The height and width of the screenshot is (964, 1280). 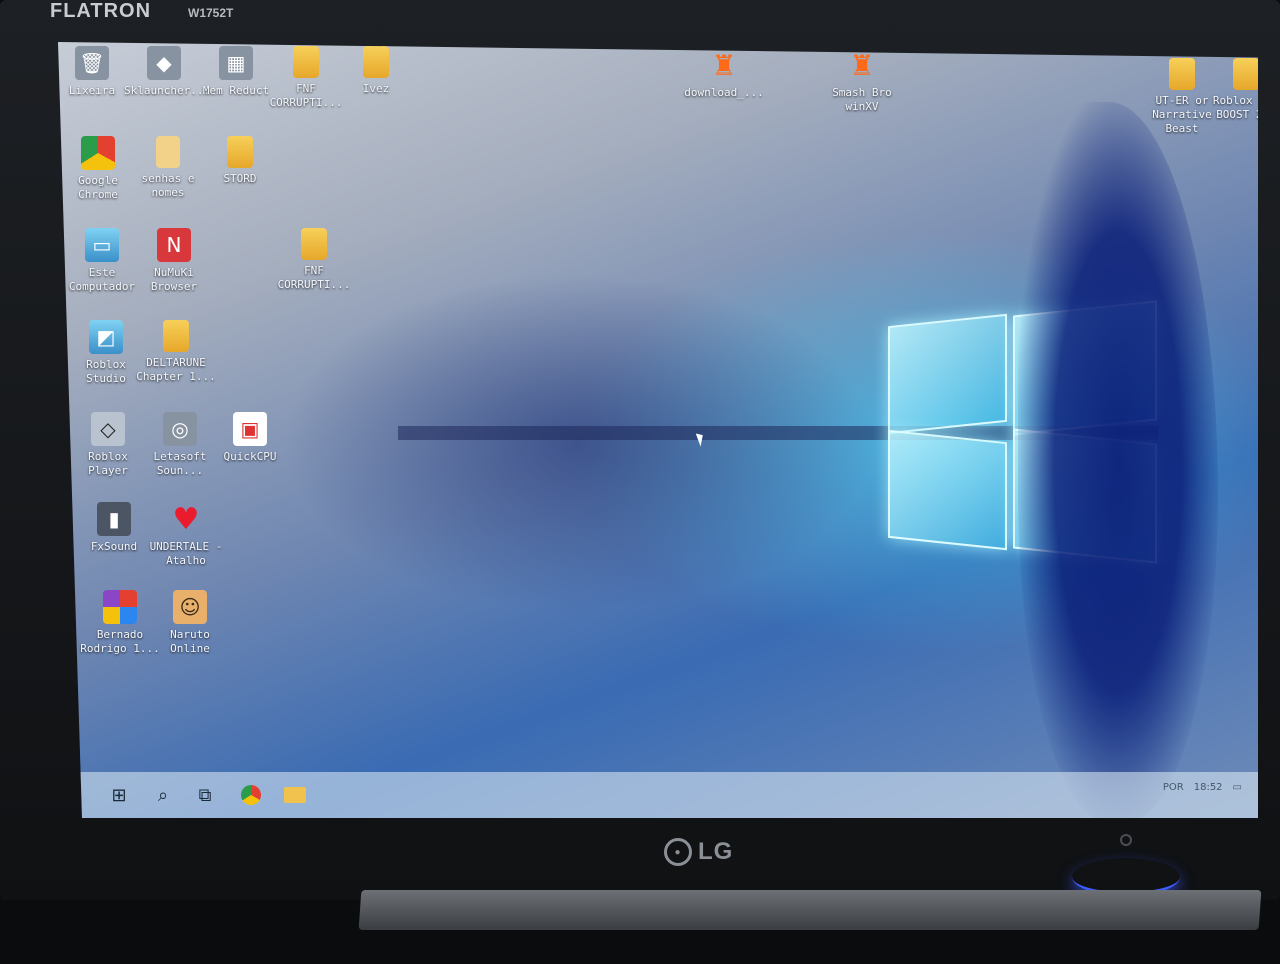 I want to click on cpu-icon: ▣, so click(x=250, y=429).